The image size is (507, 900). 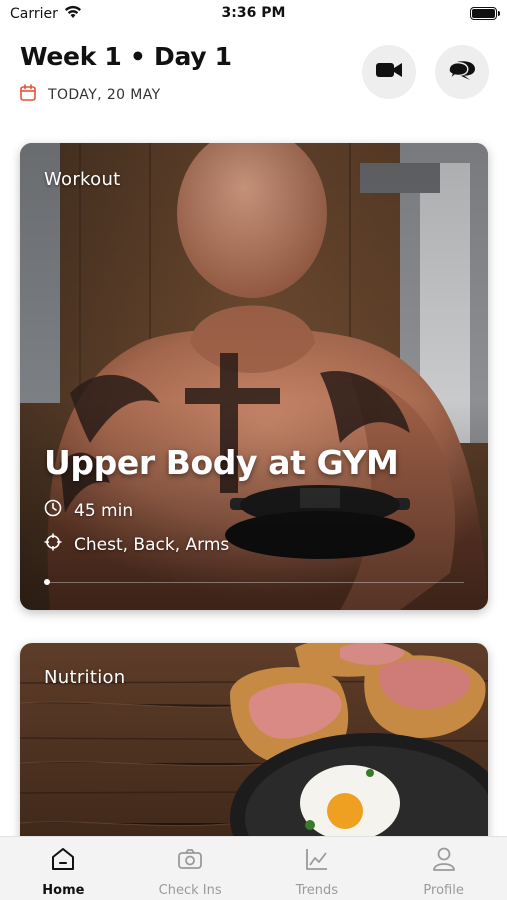 I want to click on carousel-track, so click(x=254, y=582).